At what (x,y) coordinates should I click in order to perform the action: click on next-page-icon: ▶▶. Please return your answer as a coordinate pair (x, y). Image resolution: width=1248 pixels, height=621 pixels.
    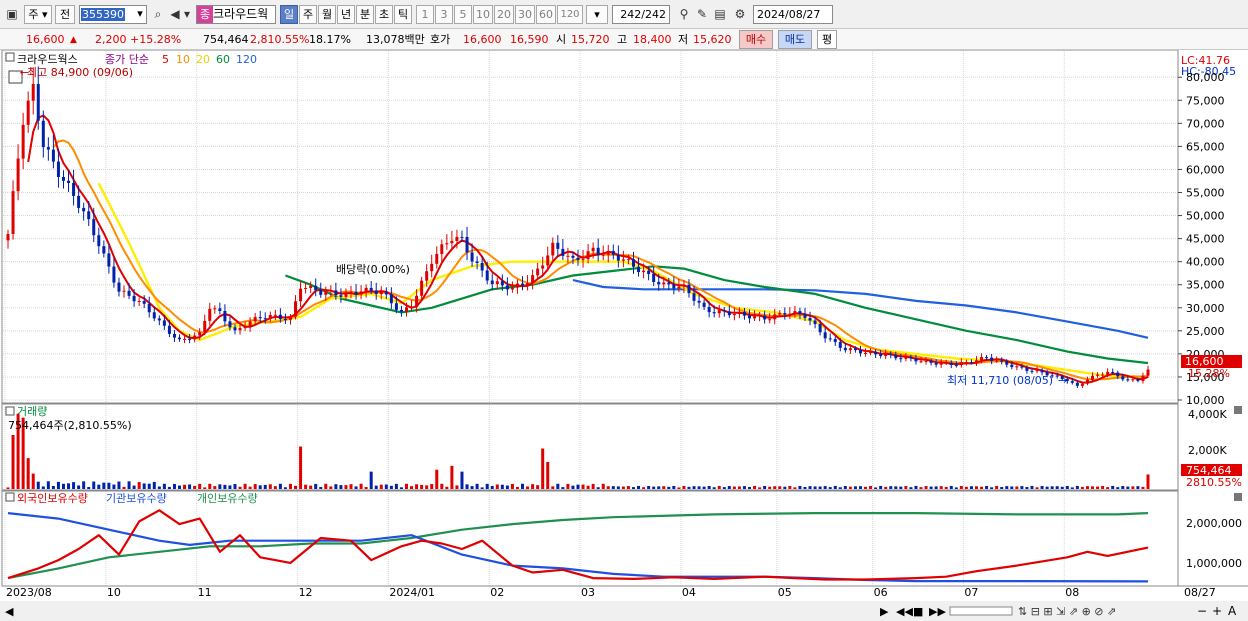
    Looking at the image, I should click on (937, 611).